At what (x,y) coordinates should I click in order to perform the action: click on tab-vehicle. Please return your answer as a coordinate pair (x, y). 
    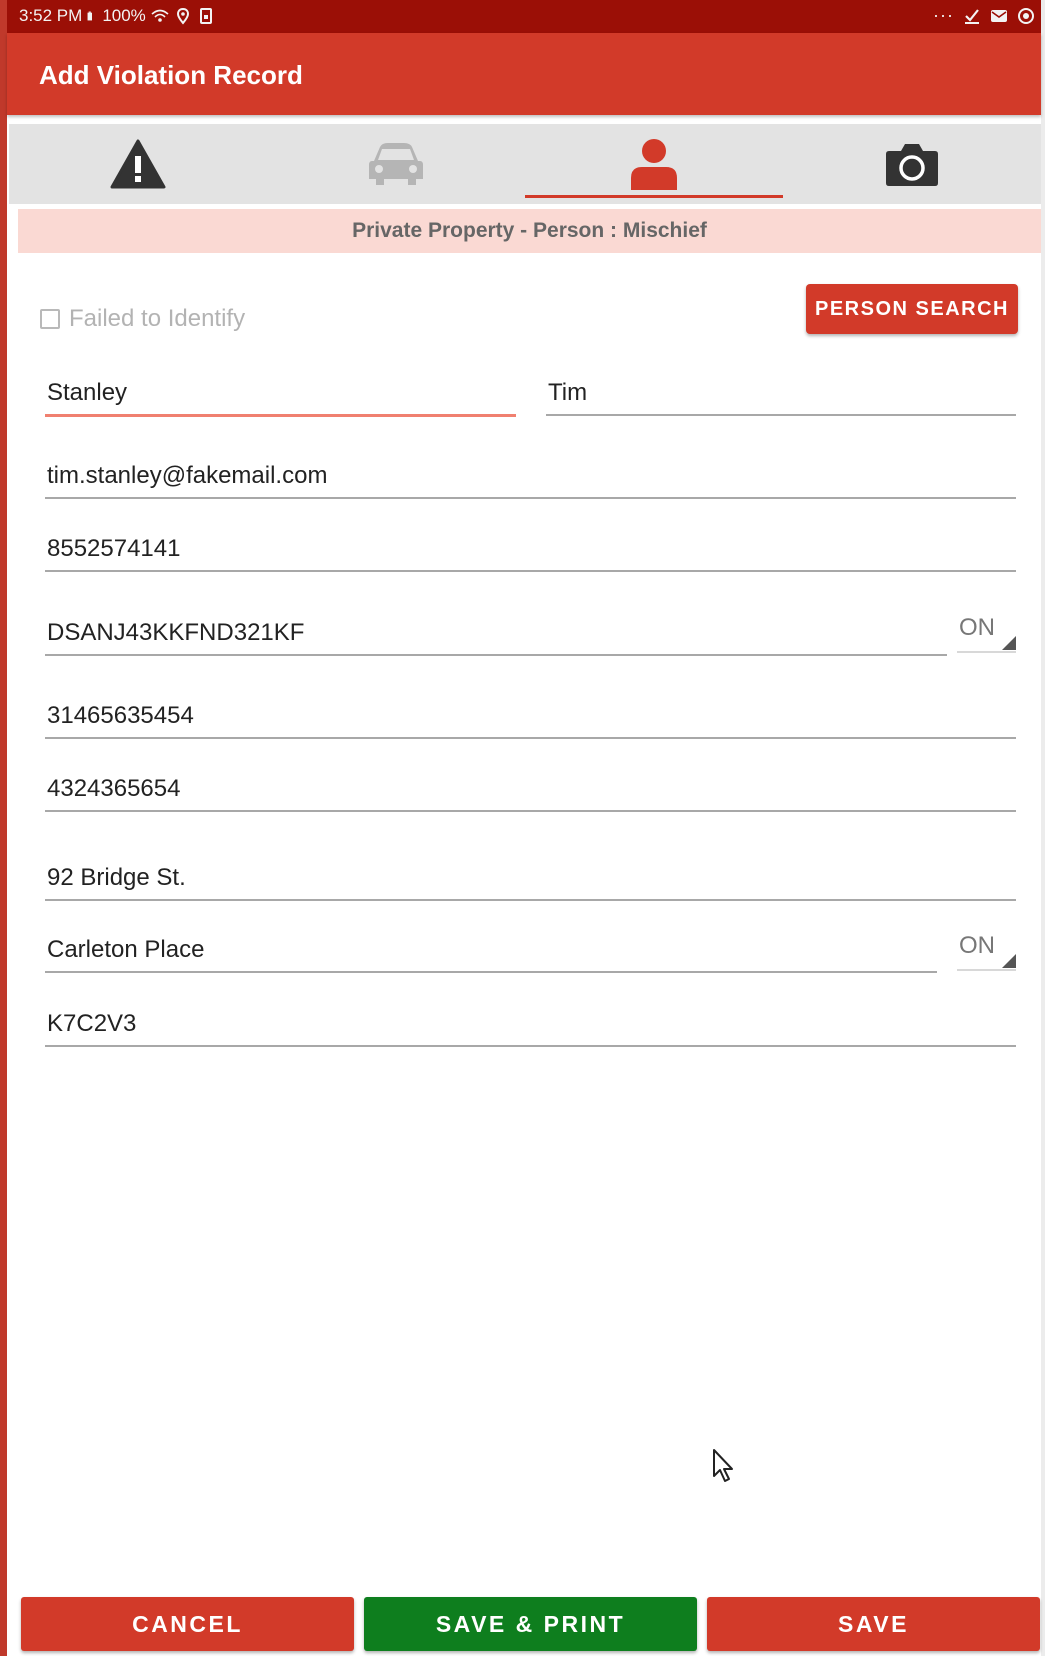
    Looking at the image, I should click on (396, 164).